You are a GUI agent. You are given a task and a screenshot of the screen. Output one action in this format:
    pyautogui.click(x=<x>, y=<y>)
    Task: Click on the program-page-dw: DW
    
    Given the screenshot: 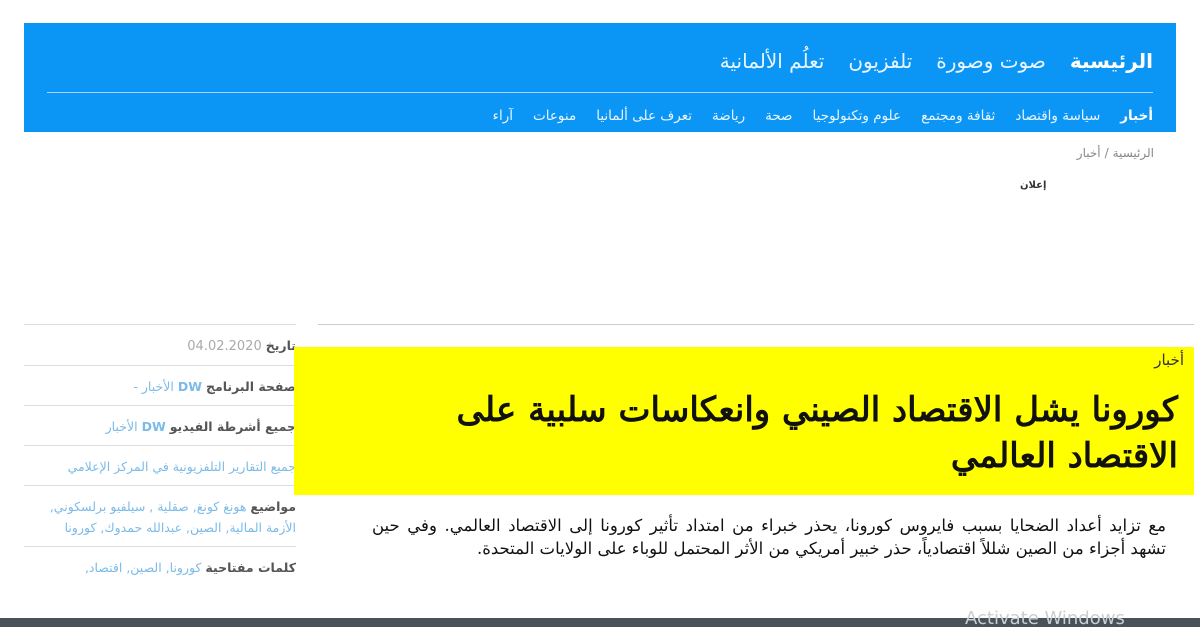 What is the action you would take?
    pyautogui.click(x=190, y=386)
    